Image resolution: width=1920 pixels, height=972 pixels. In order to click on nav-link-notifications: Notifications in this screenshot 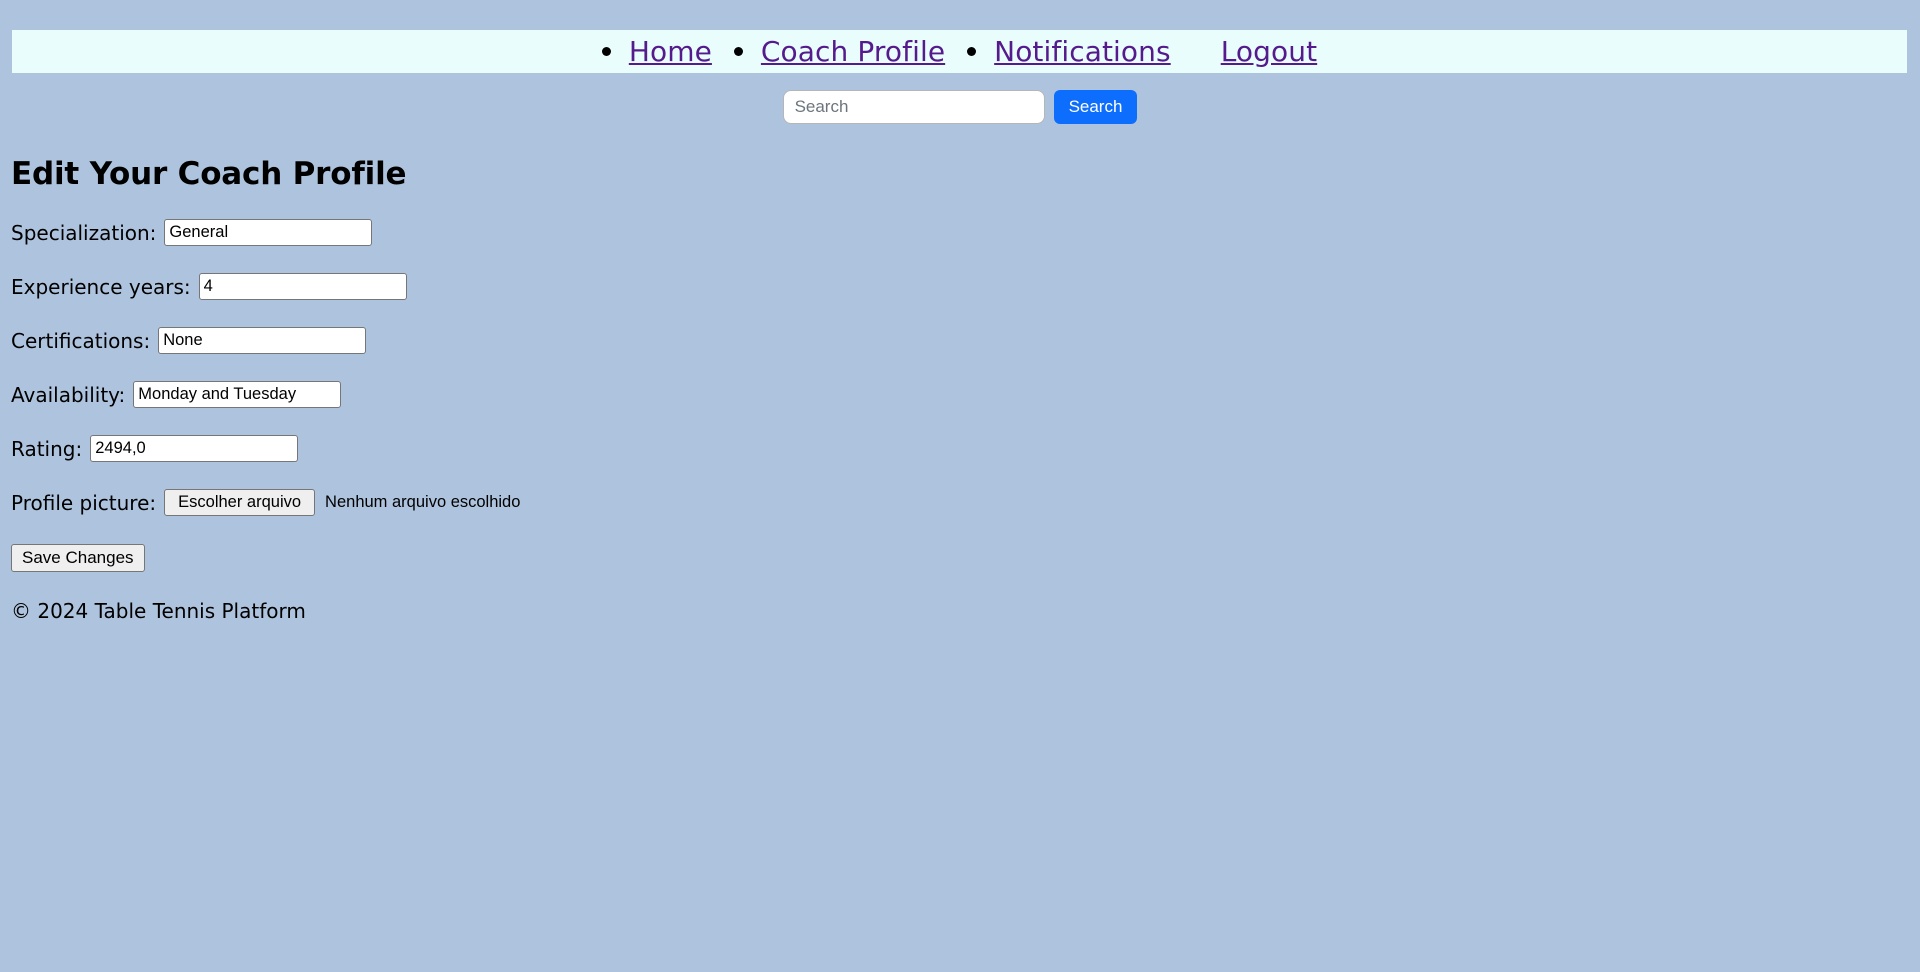, I will do `click(1082, 51)`.